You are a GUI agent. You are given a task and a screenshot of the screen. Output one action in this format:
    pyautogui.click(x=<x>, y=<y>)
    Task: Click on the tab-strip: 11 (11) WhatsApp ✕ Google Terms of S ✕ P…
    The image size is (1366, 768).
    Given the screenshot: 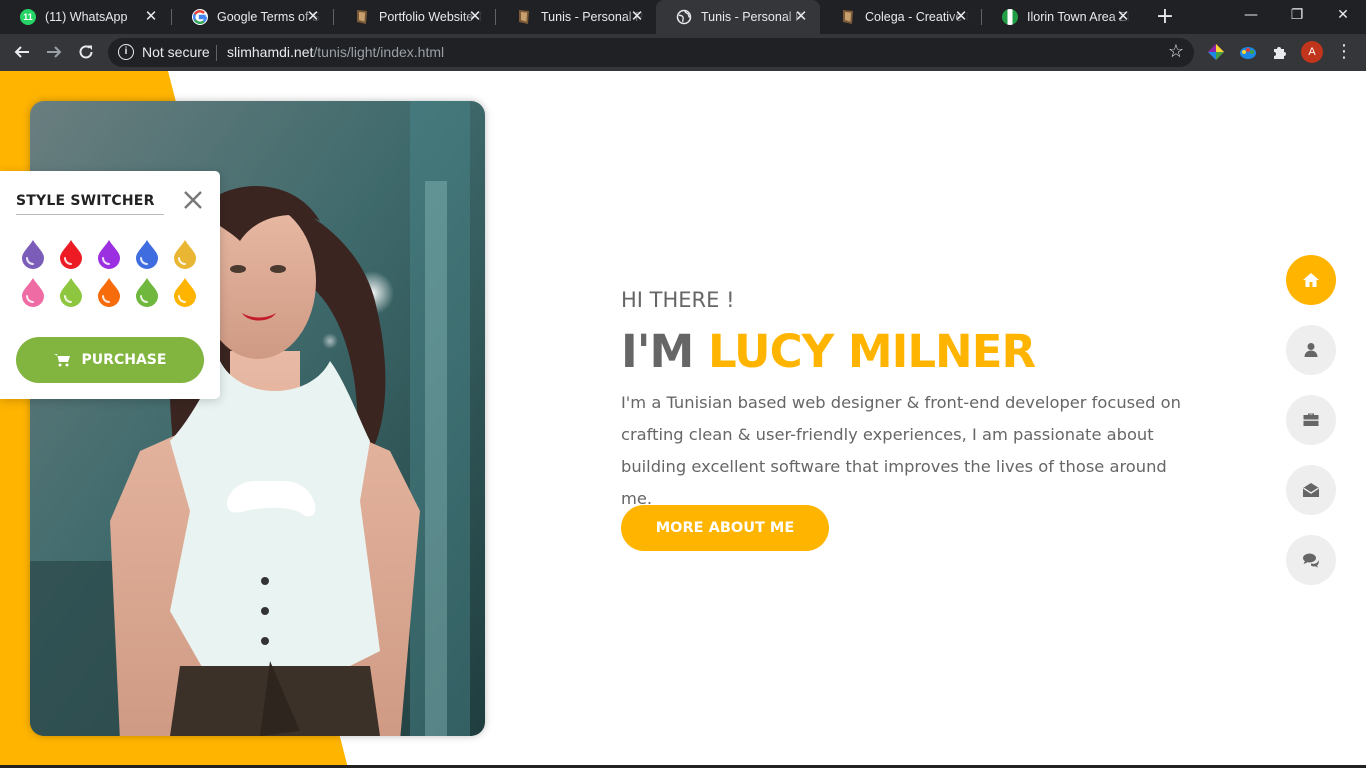 What is the action you would take?
    pyautogui.click(x=683, y=17)
    